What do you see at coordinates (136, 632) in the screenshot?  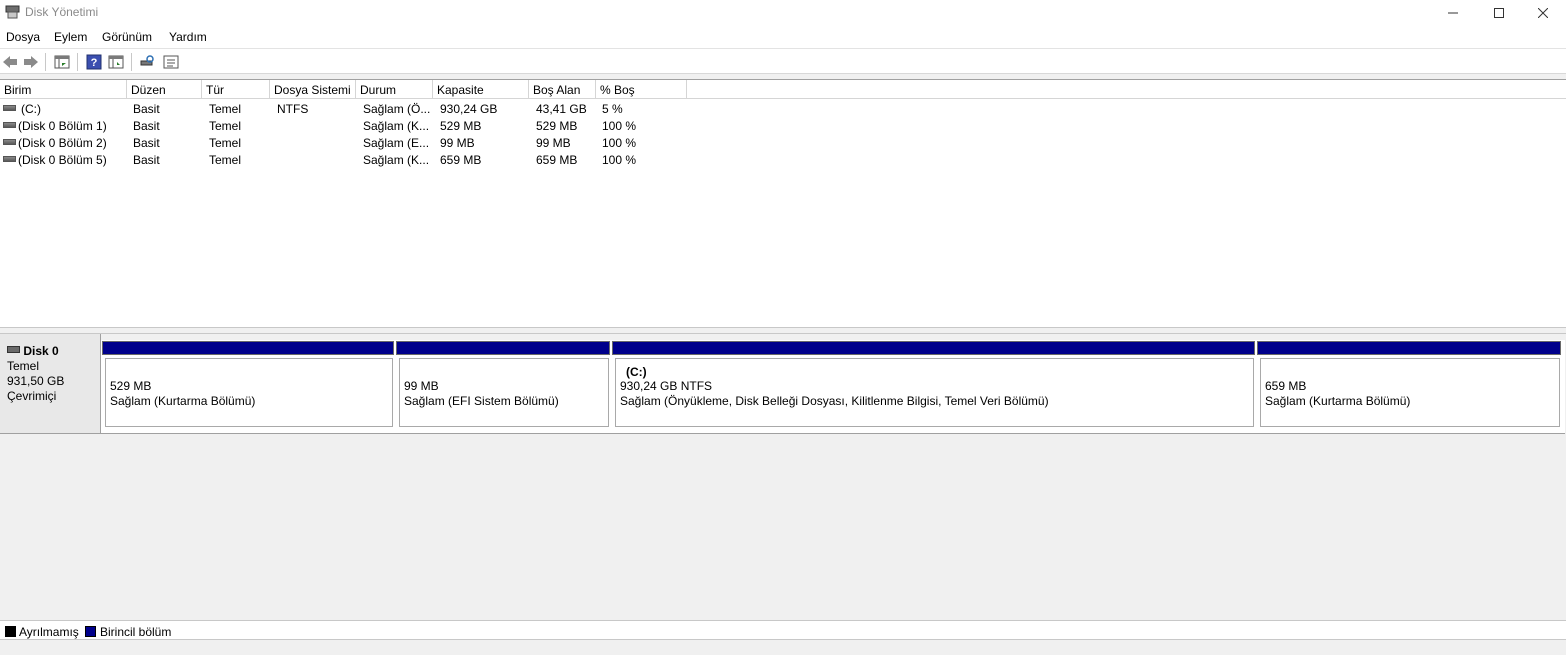 I see `legend-label-primary: Birincil bölüm` at bounding box center [136, 632].